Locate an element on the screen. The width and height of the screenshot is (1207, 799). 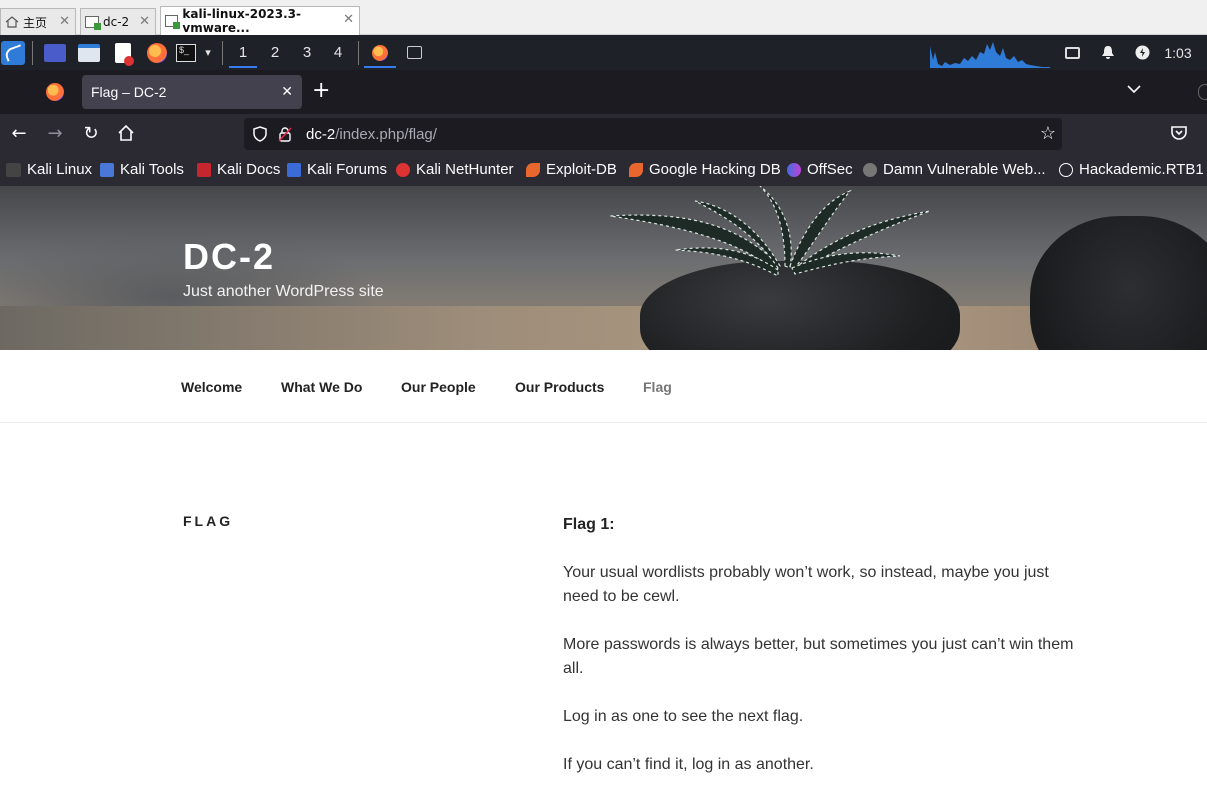
file-manager-button is located at coordinates (89, 52).